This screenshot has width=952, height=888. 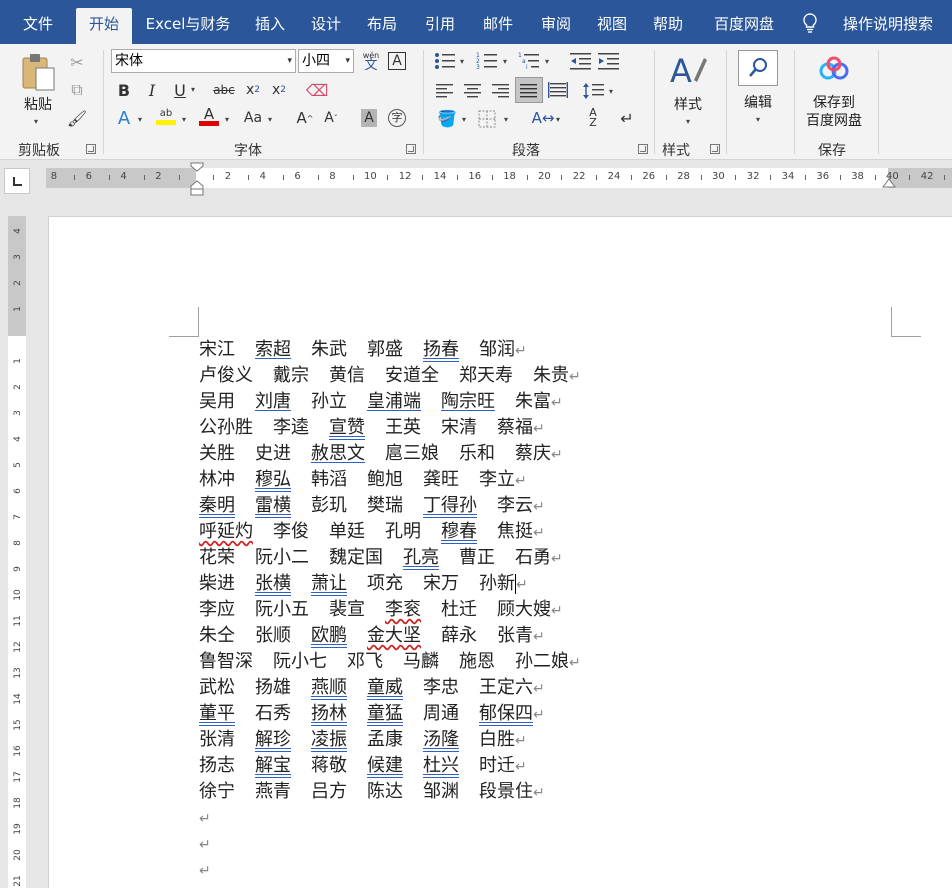 I want to click on name-word: 扬雄, so click(x=273, y=688).